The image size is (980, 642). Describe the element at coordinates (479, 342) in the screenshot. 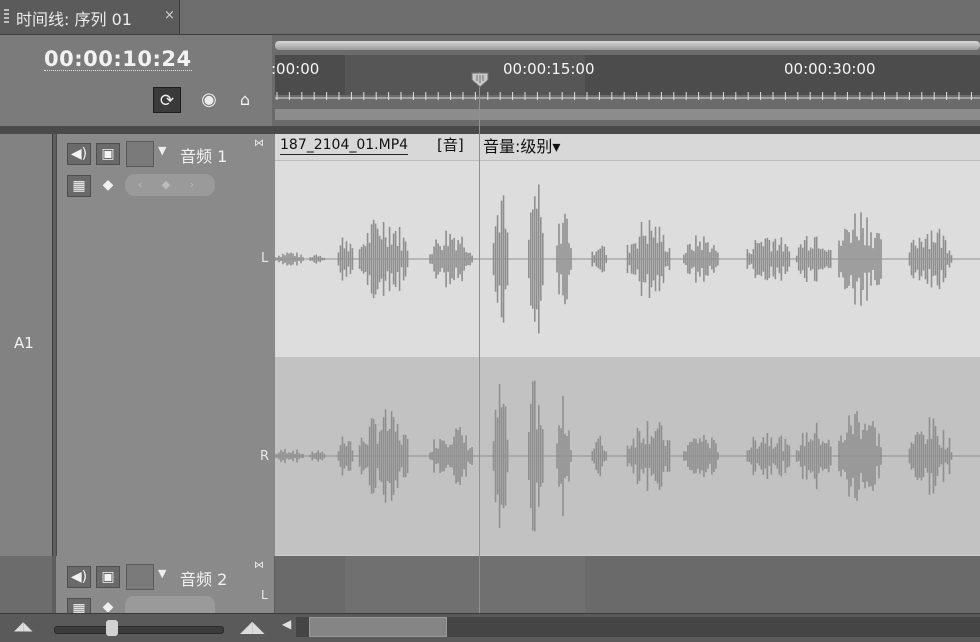

I see `playhead-line` at that location.